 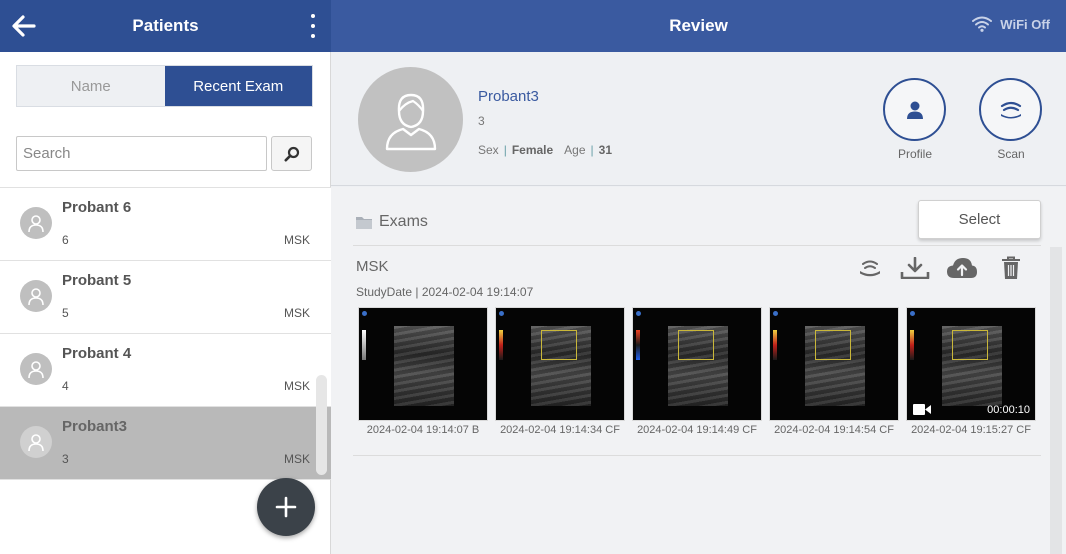 I want to click on exam-image-2: 2024-02-04 19:14:34 CF, so click(x=560, y=372).